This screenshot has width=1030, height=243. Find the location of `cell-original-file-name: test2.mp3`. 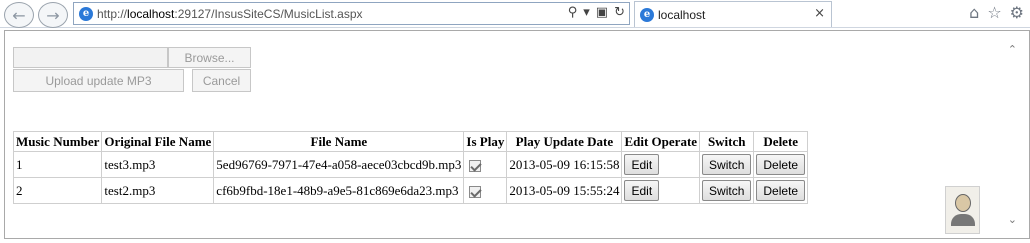

cell-original-file-name: test2.mp3 is located at coordinates (158, 190).